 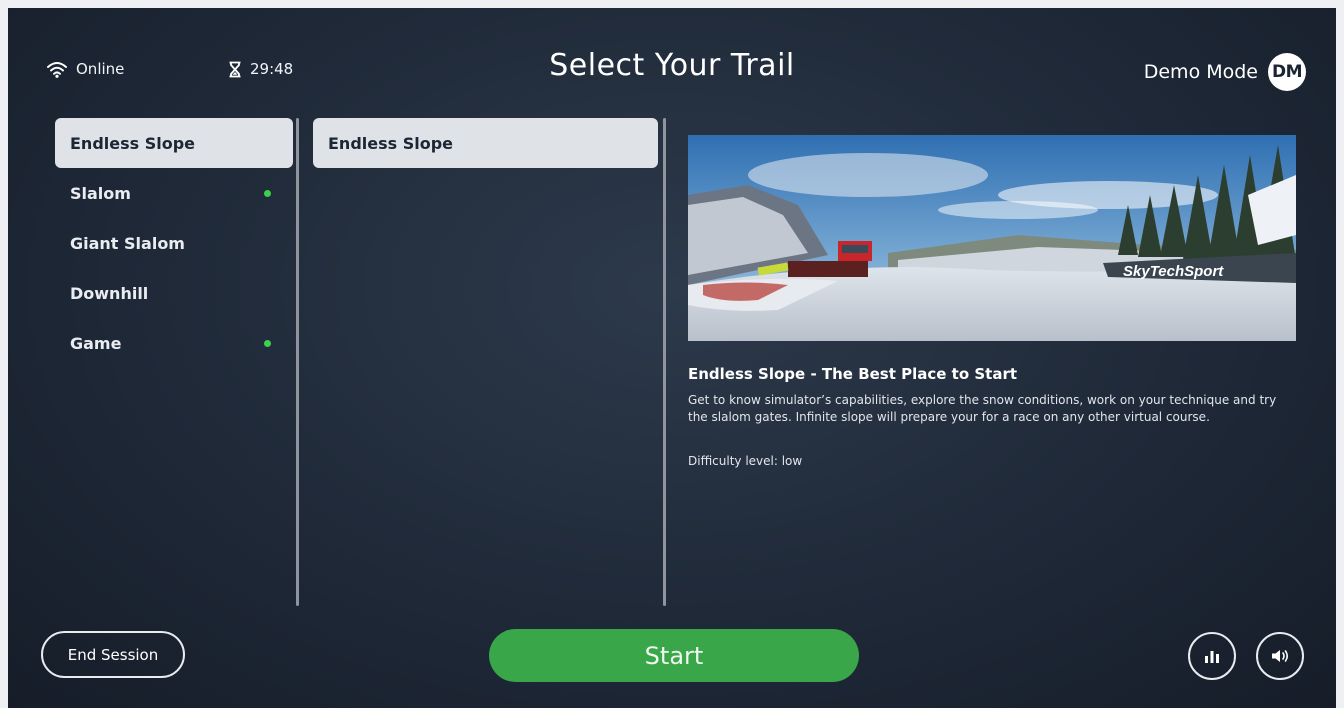 I want to click on preview-logo-text: SkyTechSport, so click(x=1173, y=271).